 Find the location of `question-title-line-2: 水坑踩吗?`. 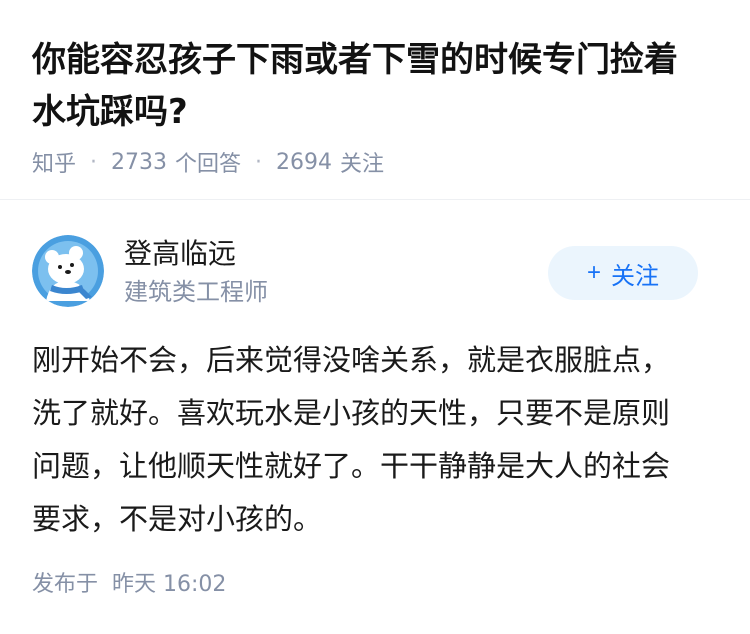

question-title-line-2: 水坑踩吗? is located at coordinates (110, 112).